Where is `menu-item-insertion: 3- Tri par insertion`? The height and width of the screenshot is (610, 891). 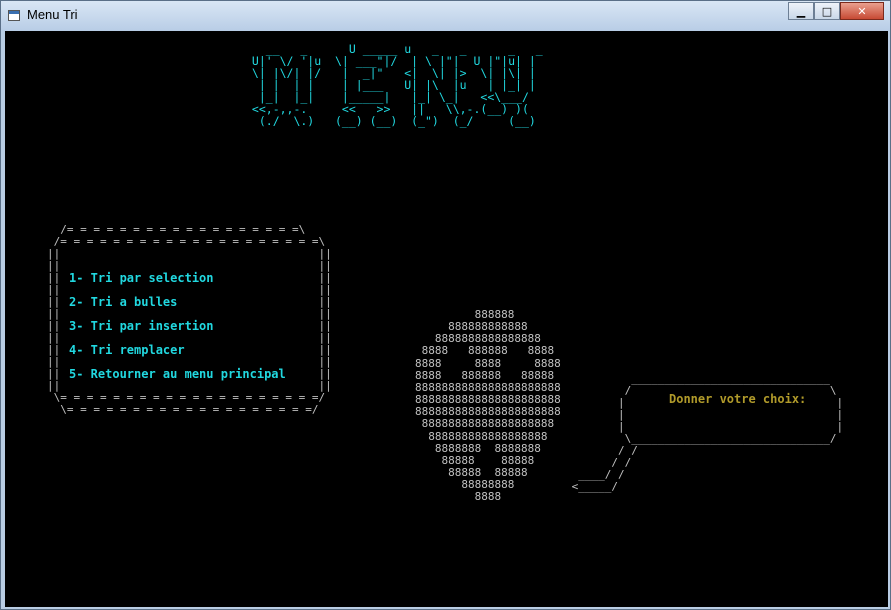
menu-item-insertion: 3- Tri par insertion is located at coordinates (141, 326).